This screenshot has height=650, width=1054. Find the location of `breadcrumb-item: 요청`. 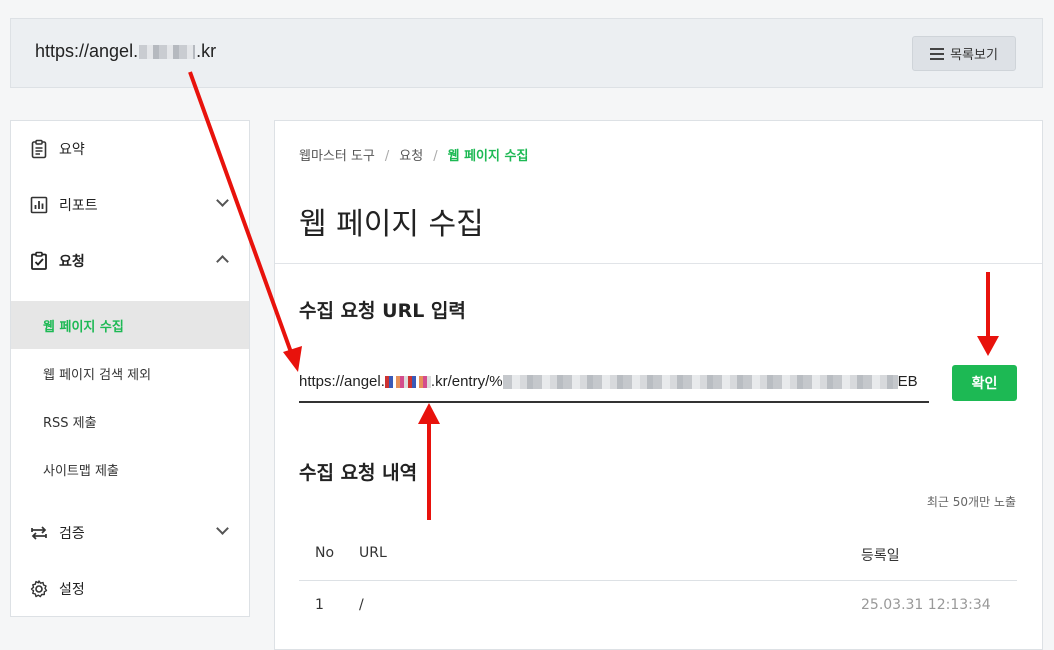

breadcrumb-item: 요청 is located at coordinates (411, 156).